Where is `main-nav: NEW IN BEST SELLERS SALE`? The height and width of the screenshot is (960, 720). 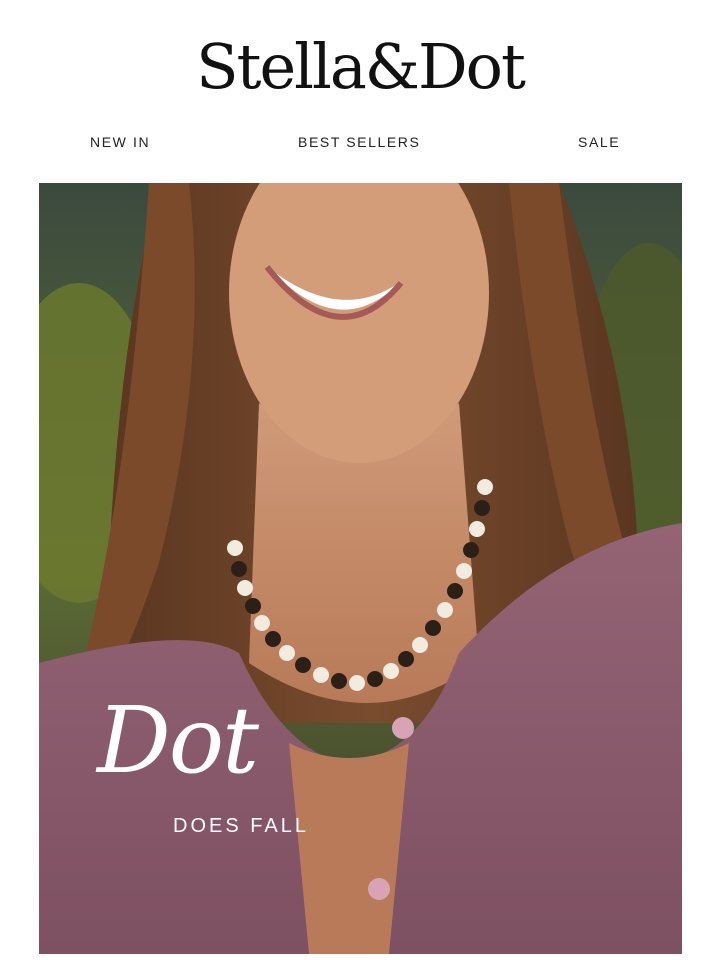
main-nav: NEW IN BEST SELLERS SALE is located at coordinates (360, 145).